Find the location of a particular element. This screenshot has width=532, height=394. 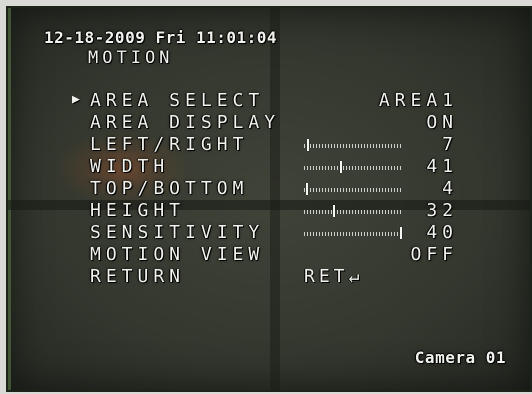

menu-item-return: RETURN RET↵ is located at coordinates (269, 277).